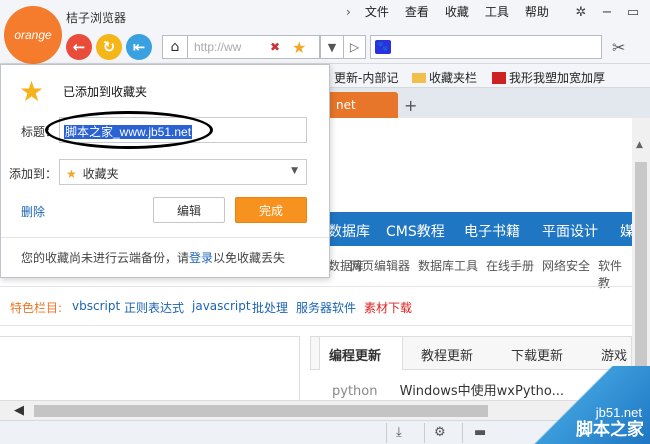  I want to click on folder-select: ★ 收藏夹 ▼, so click(183, 172).